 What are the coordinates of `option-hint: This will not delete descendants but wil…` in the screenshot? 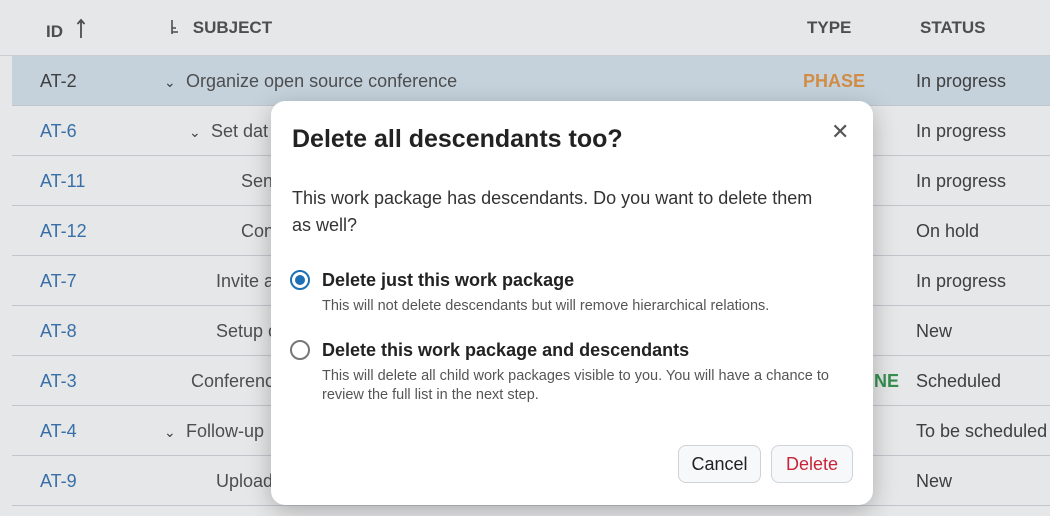 It's located at (546, 306).